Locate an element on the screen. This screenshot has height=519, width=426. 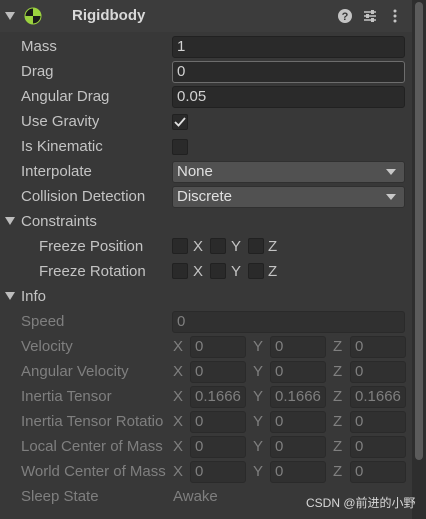
velocity-z-field: 0 is located at coordinates (378, 347).